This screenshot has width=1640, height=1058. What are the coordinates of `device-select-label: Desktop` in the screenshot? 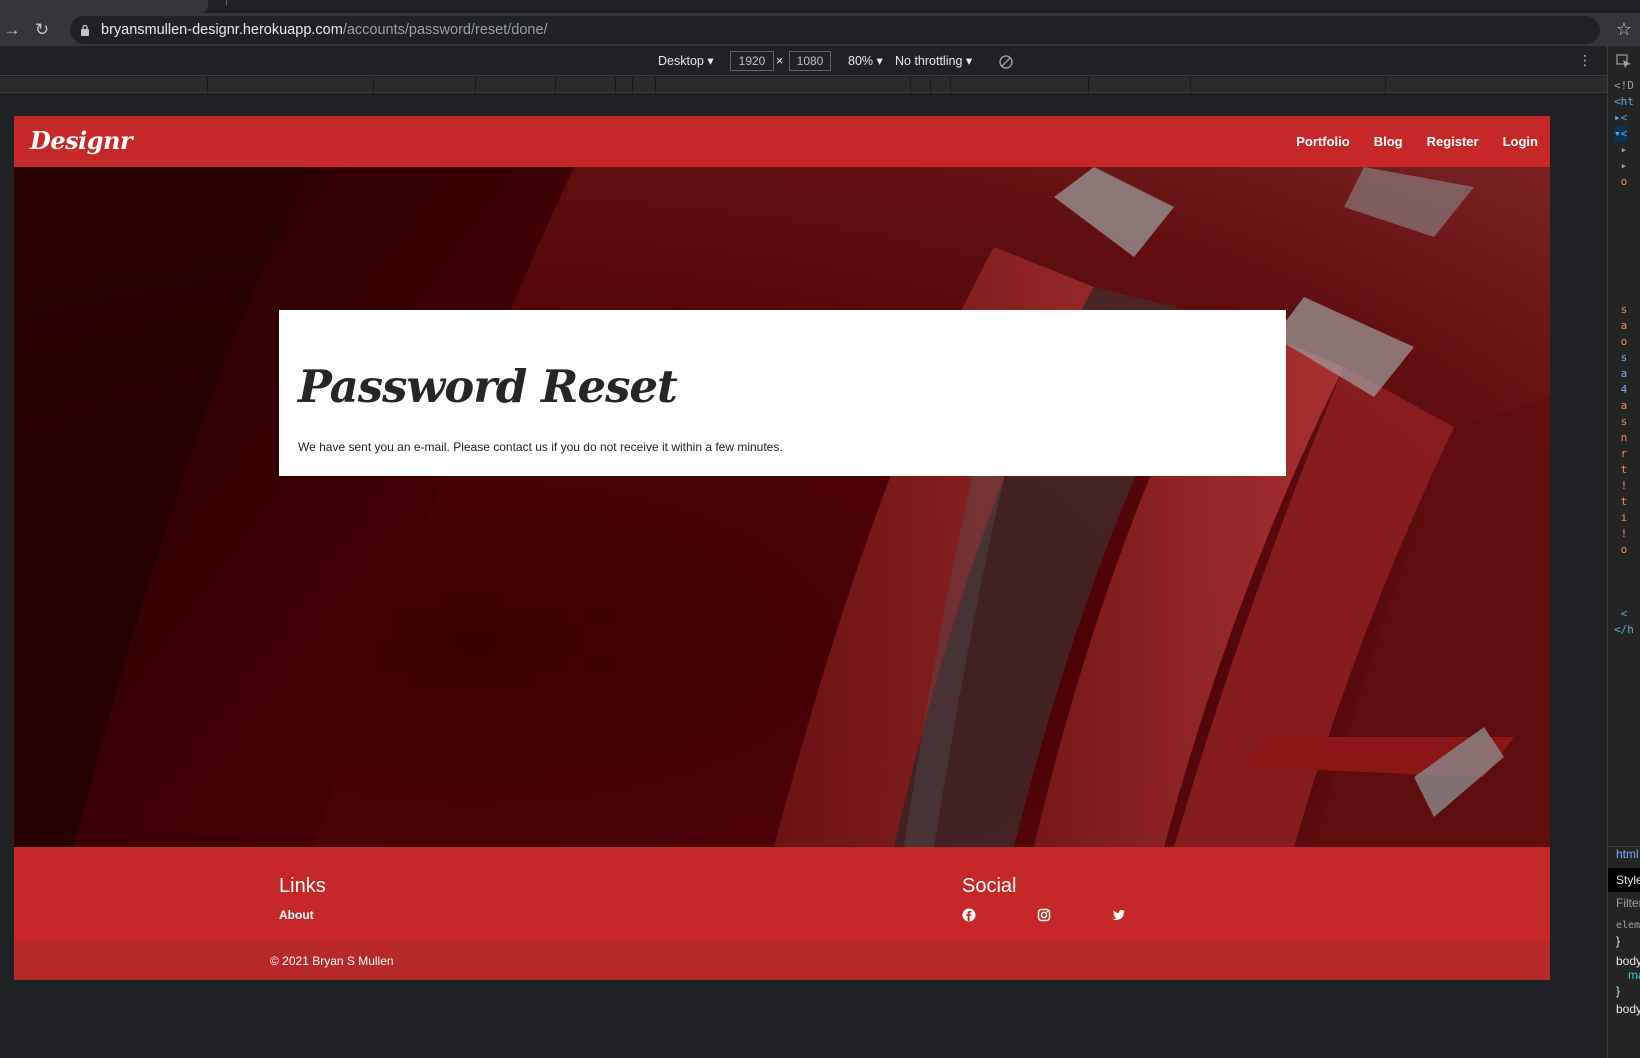 It's located at (681, 61).